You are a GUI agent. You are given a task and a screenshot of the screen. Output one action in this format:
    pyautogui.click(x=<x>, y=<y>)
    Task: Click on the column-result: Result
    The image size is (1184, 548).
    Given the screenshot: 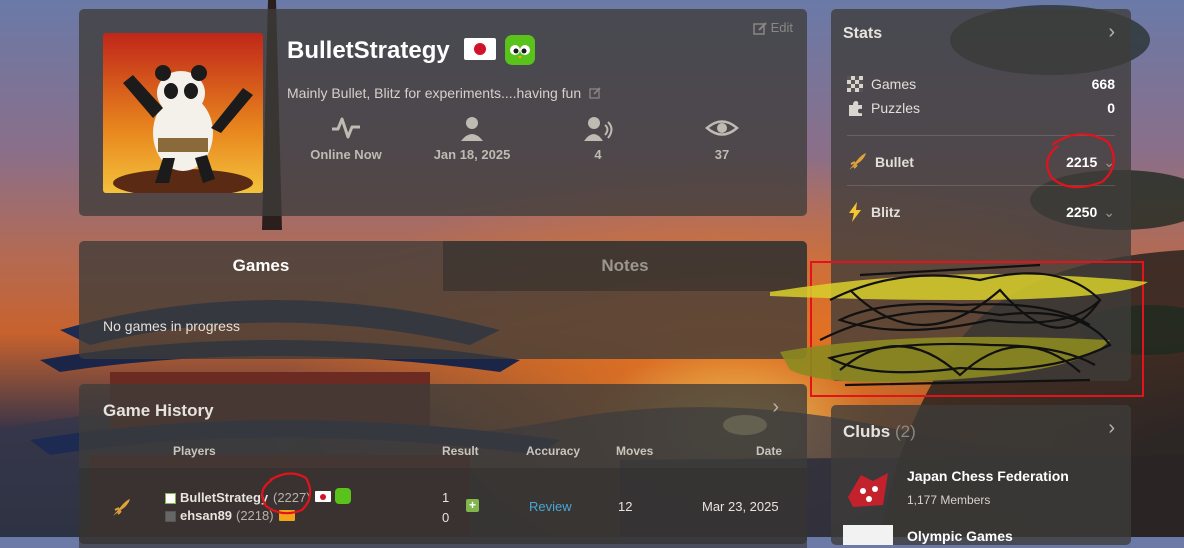 What is the action you would take?
    pyautogui.click(x=460, y=451)
    